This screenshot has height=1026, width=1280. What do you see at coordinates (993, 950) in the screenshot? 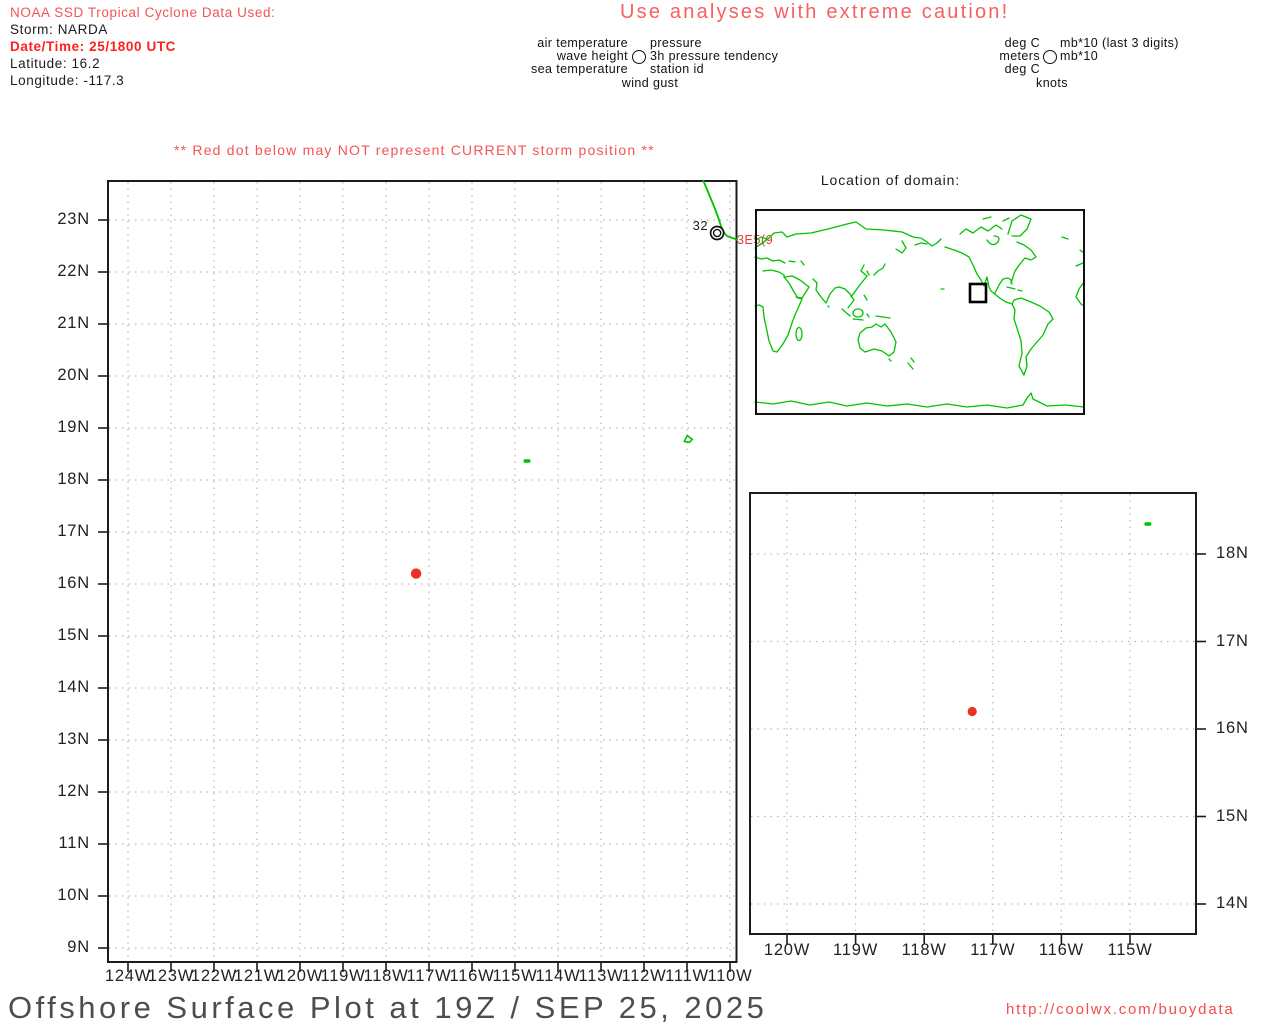
I see `zoom-x-tick-label: 117W` at bounding box center [993, 950].